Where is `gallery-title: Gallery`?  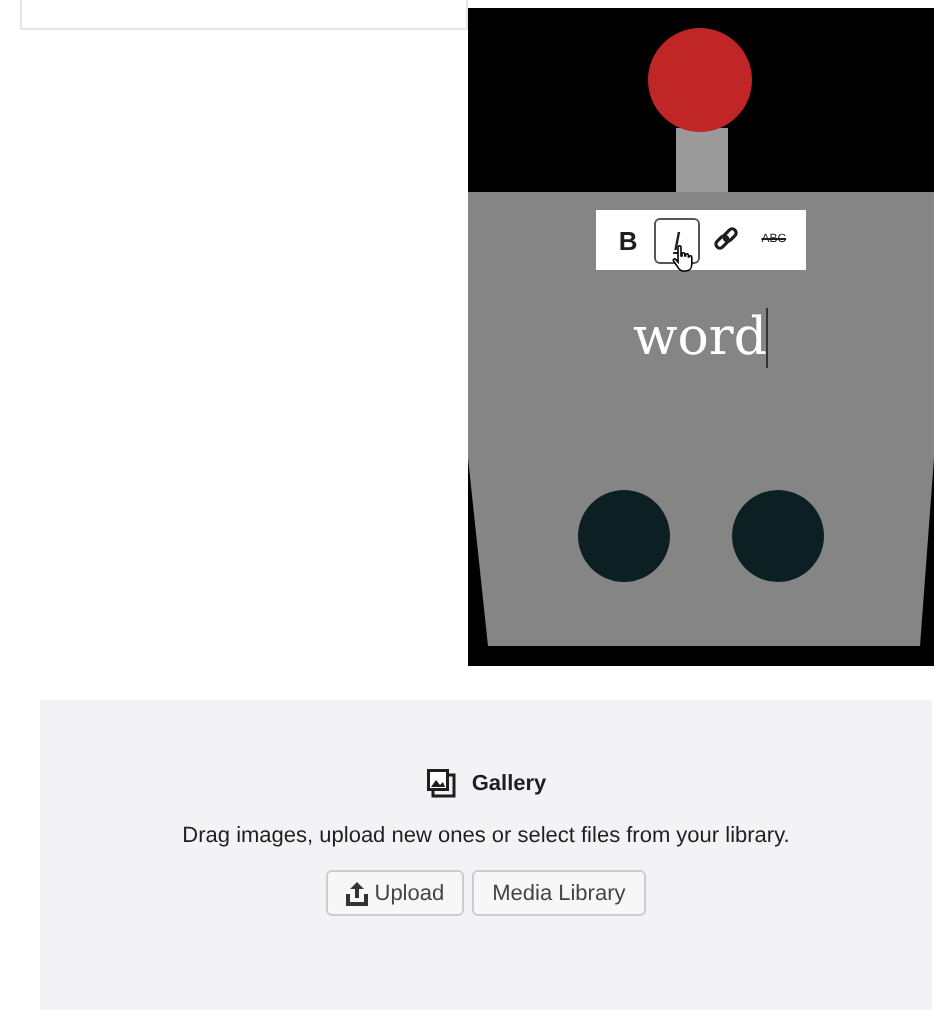
gallery-title: Gallery is located at coordinates (509, 783).